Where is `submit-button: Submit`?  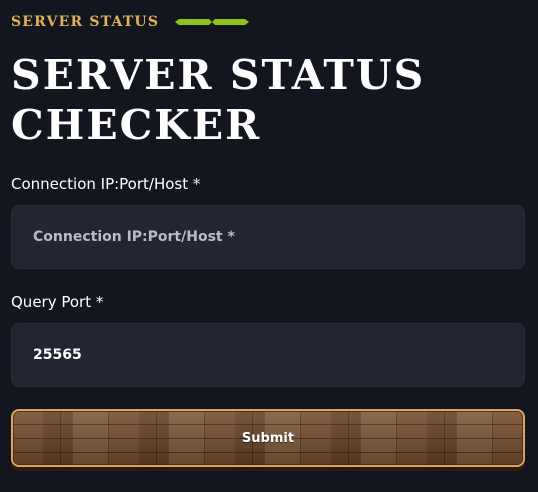 submit-button: Submit is located at coordinates (268, 438).